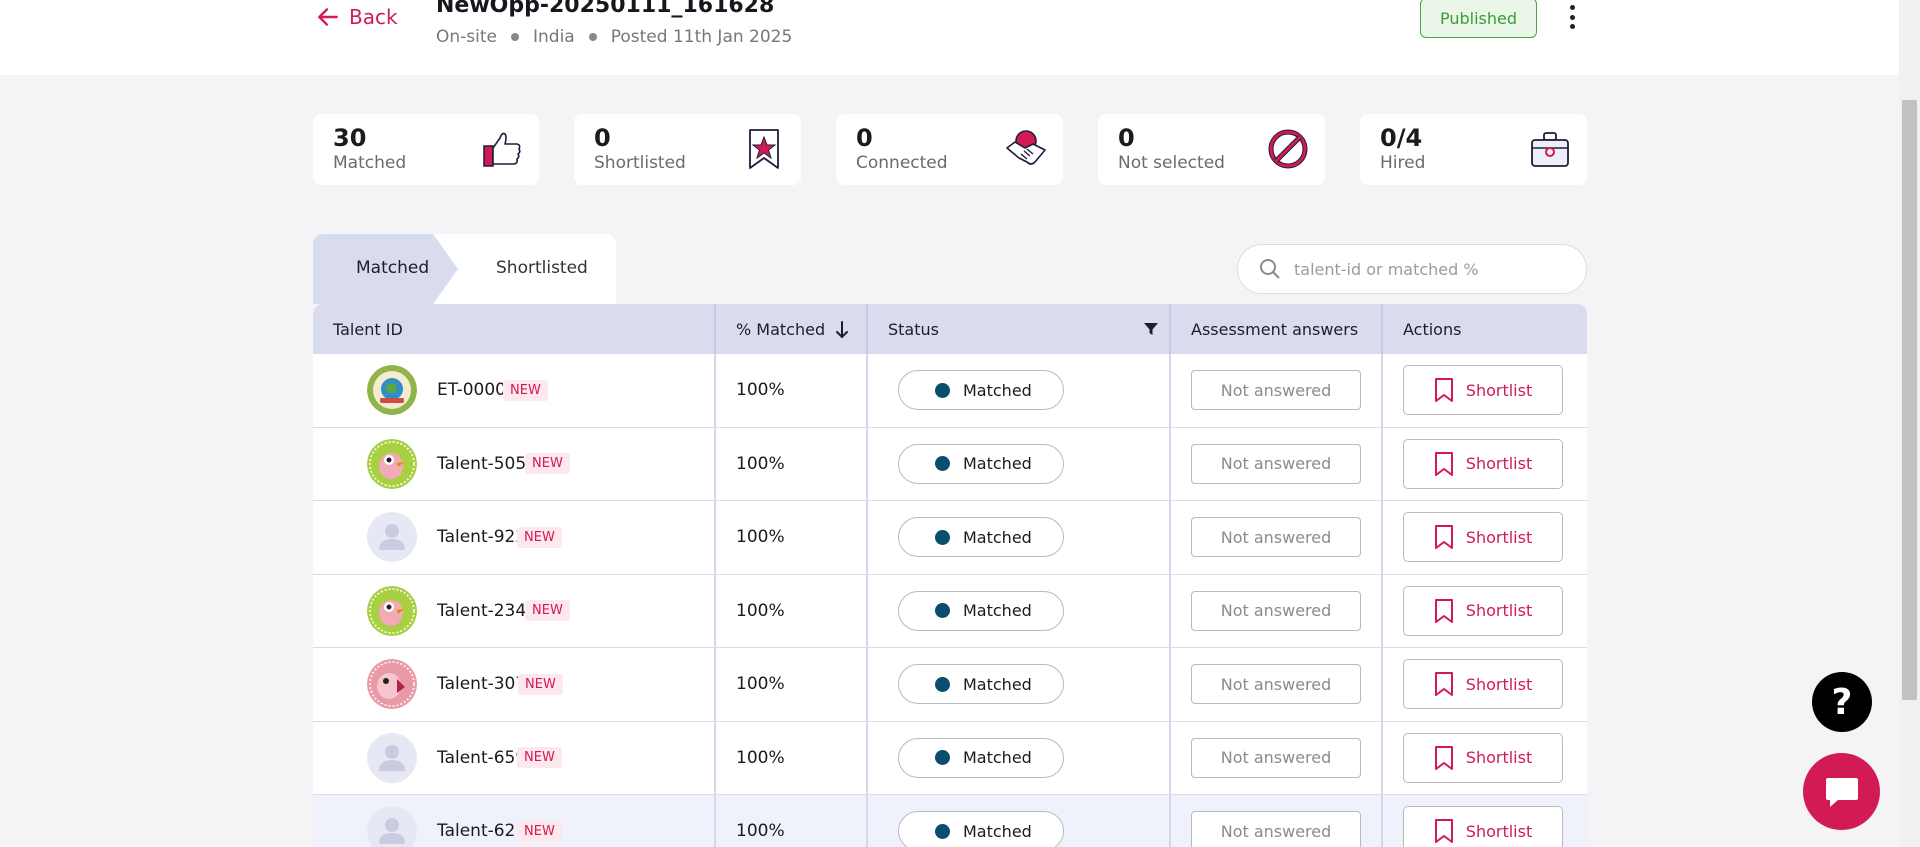 The height and width of the screenshot is (847, 1920). I want to click on page-scrollbar, so click(1909, 423).